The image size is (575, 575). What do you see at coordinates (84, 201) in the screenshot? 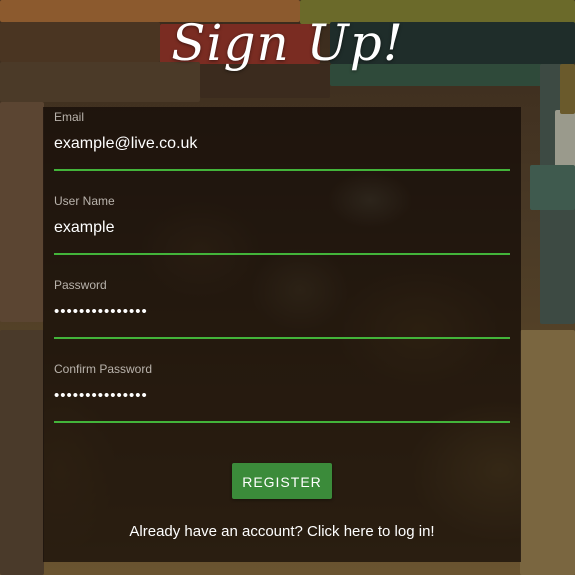
I see `username-label: User Name` at bounding box center [84, 201].